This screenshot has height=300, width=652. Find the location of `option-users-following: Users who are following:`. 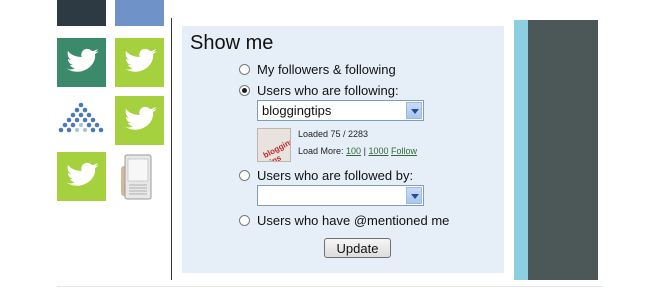

option-users-following: Users who are following: is located at coordinates (319, 90).